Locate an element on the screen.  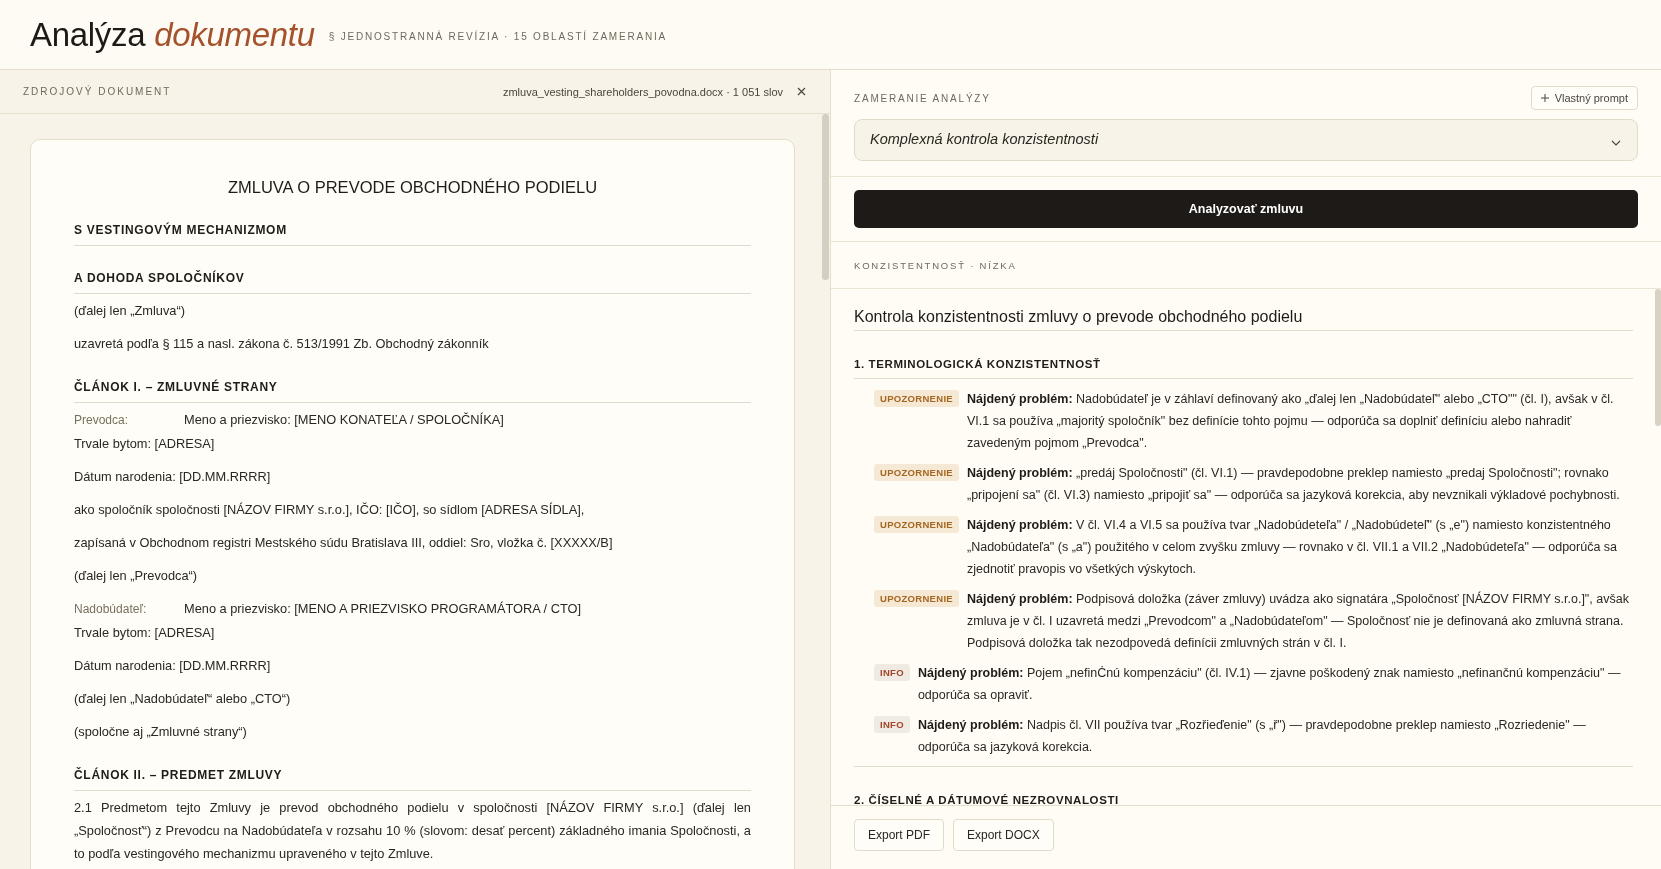
doc-paragraph: (ďalej len „Nadobúdateľ“ alebo „CTO“) is located at coordinates (183, 699).